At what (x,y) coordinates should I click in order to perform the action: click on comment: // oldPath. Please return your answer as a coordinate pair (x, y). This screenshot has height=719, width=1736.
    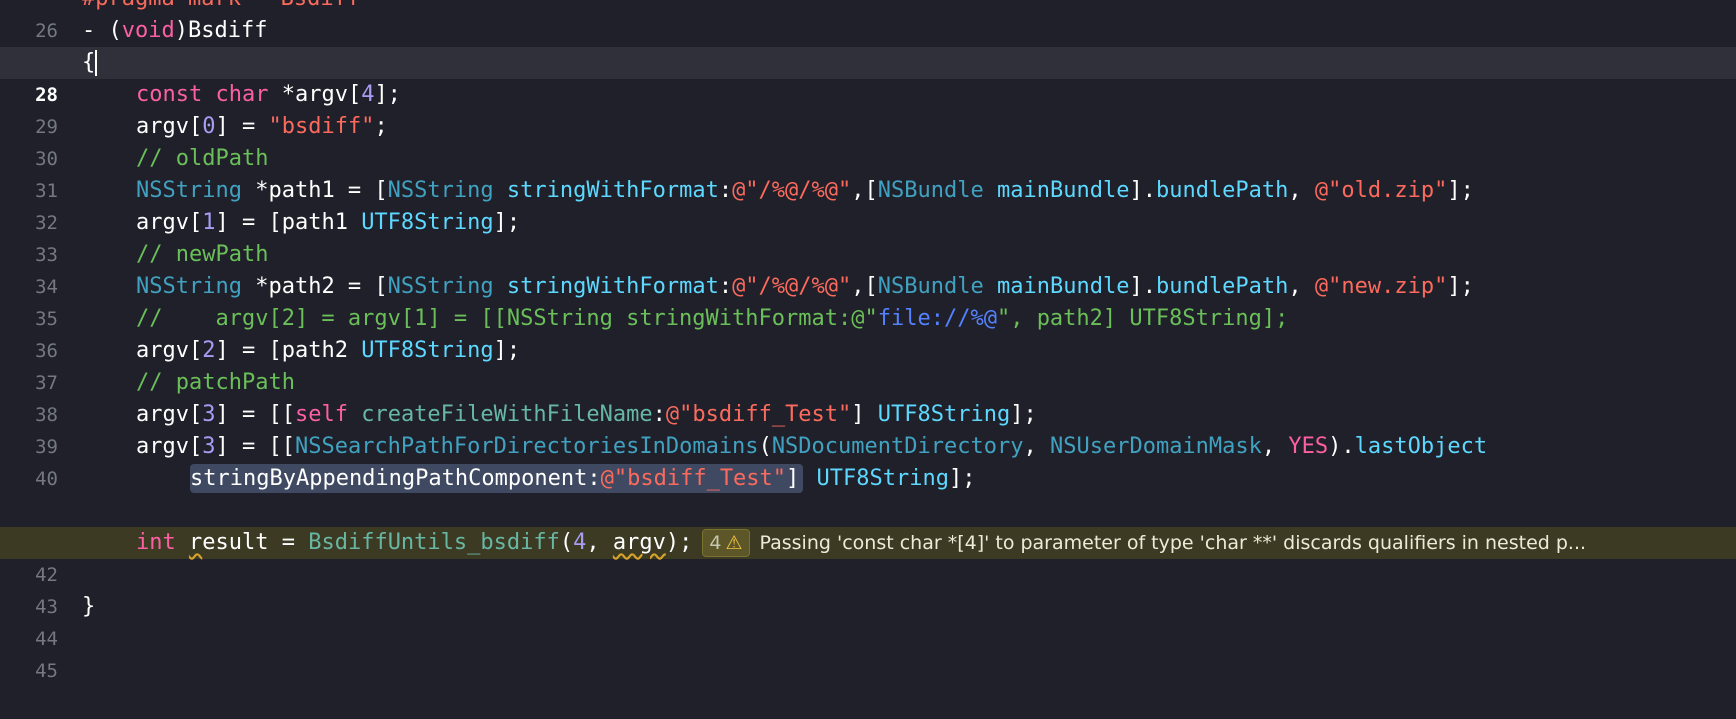
    Looking at the image, I should click on (202, 158).